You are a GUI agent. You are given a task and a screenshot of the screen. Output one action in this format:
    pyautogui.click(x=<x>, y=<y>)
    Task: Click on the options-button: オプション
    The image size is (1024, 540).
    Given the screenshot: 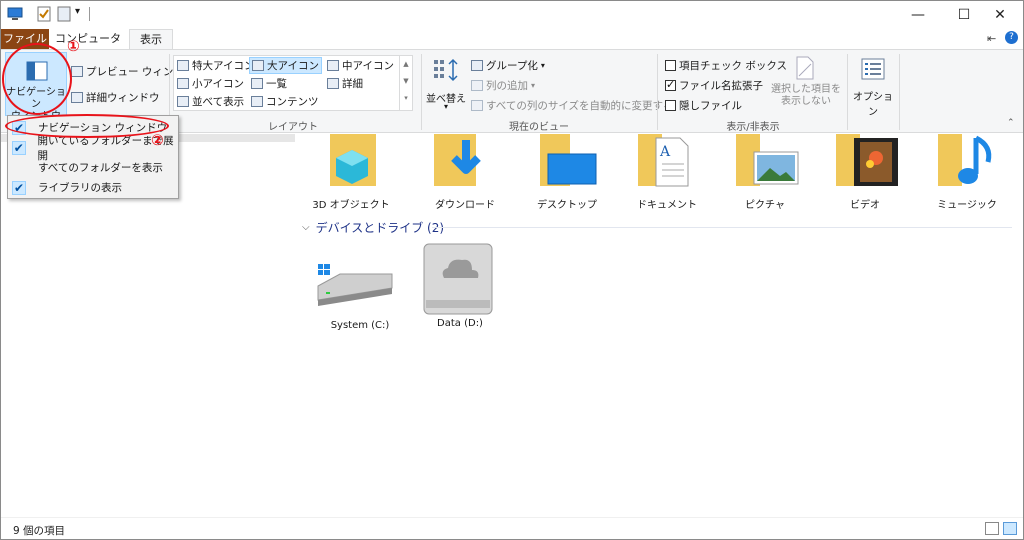 What is the action you would take?
    pyautogui.click(x=873, y=87)
    